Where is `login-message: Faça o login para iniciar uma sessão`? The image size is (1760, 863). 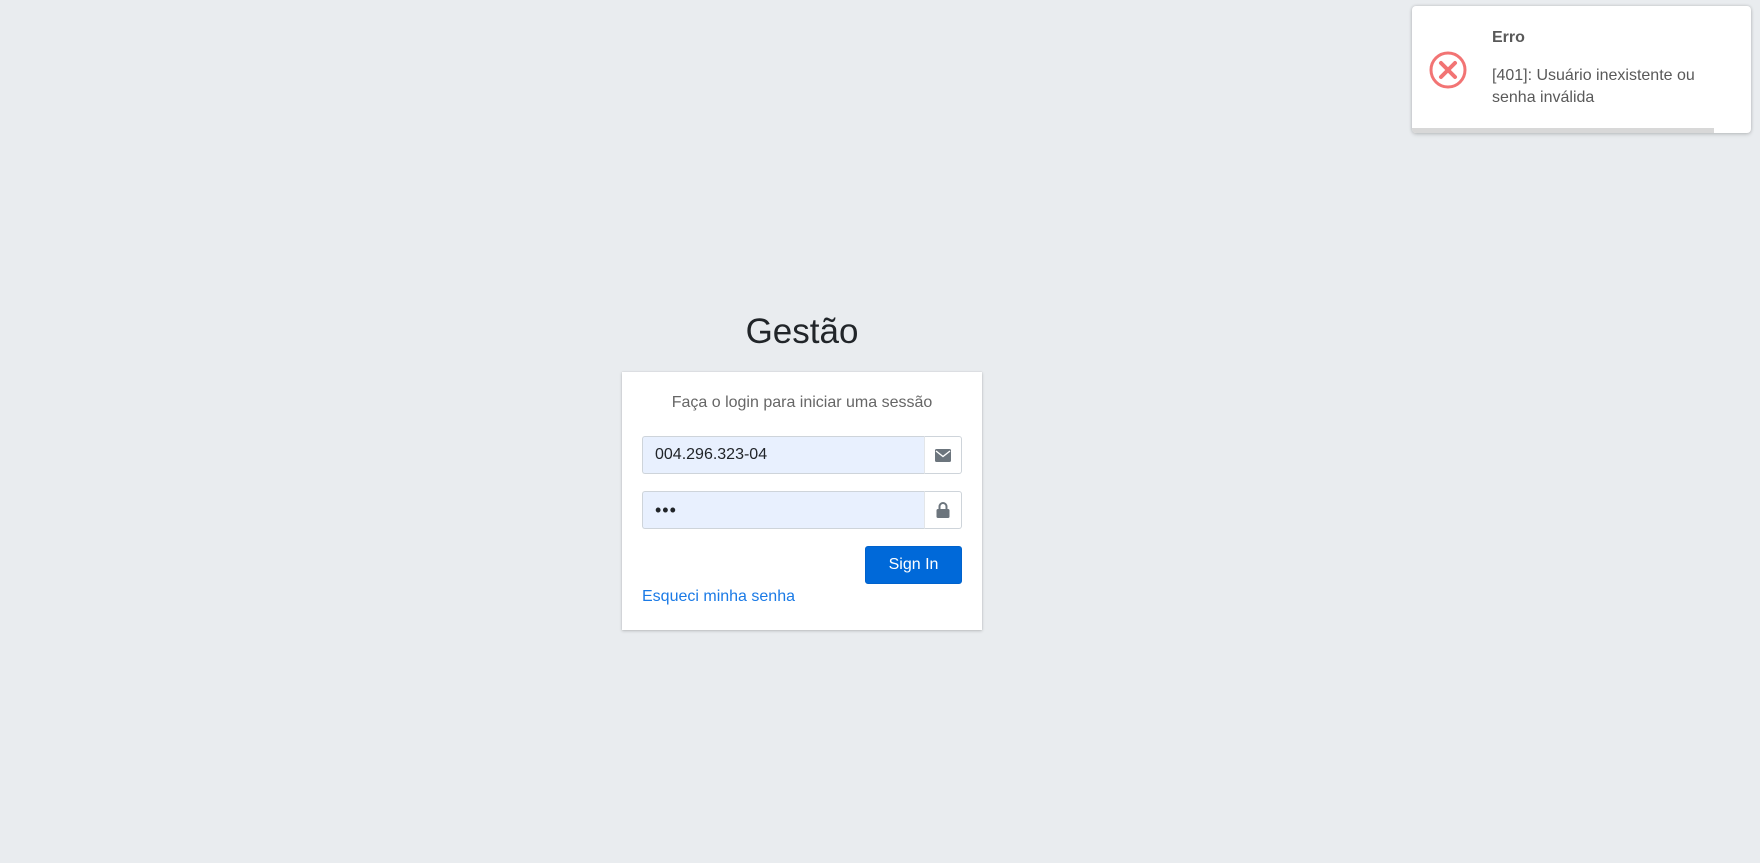
login-message: Faça o login para iniciar uma sessão is located at coordinates (802, 402).